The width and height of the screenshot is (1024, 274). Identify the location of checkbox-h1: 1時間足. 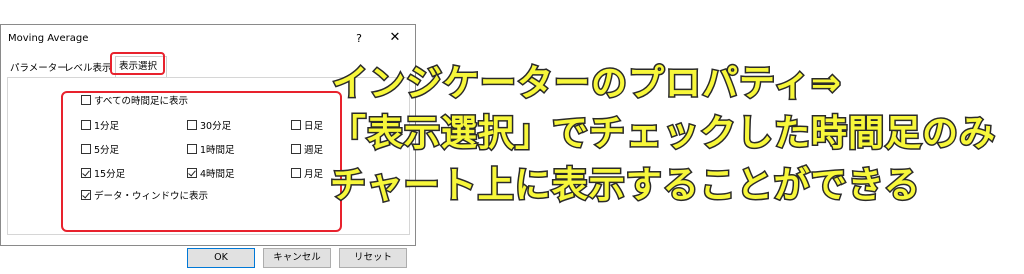
(211, 151).